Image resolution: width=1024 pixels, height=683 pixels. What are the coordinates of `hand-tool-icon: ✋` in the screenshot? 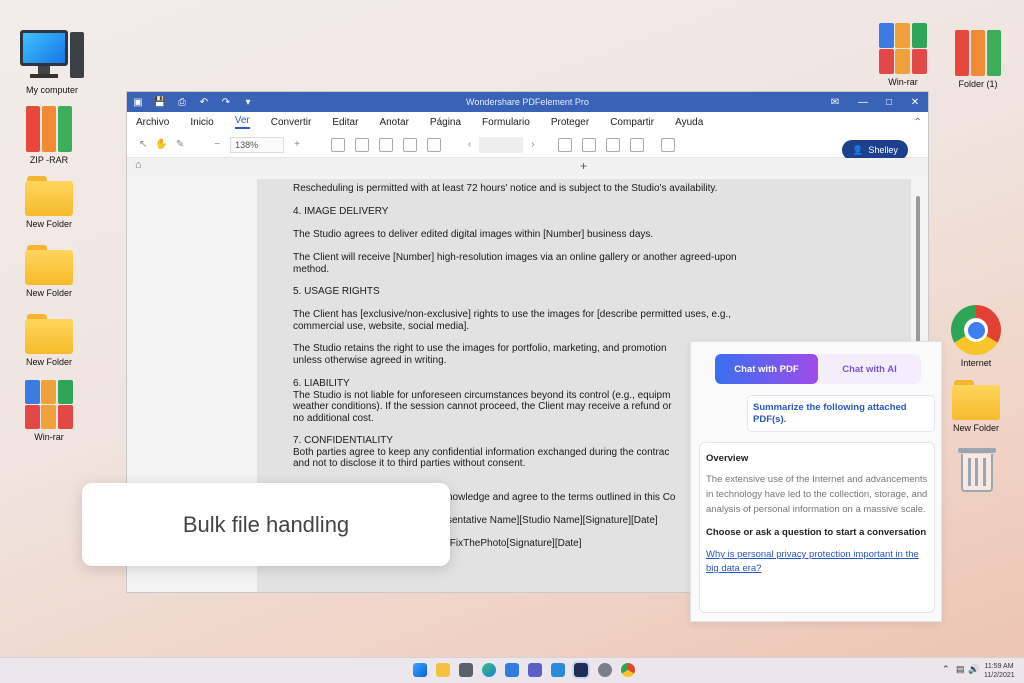 It's located at (161, 144).